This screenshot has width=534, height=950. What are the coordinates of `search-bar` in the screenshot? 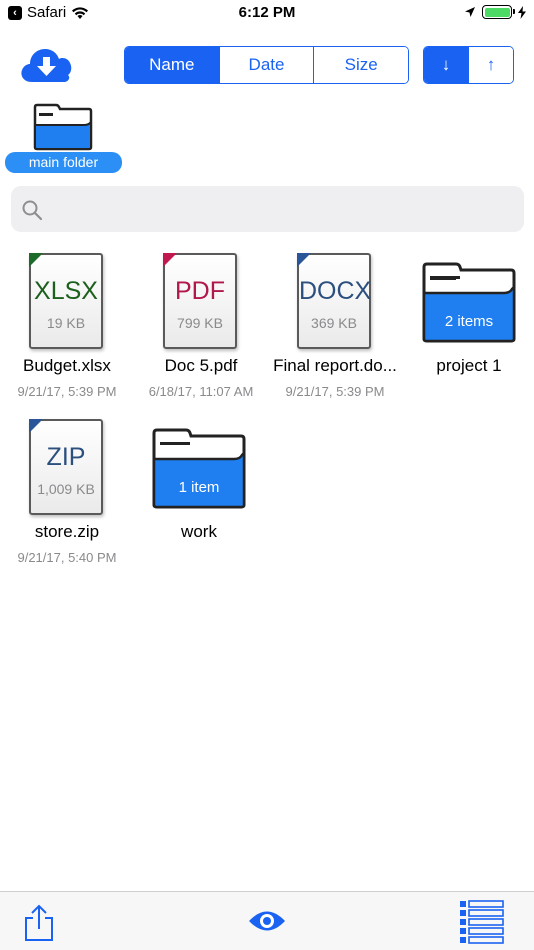 It's located at (267, 209).